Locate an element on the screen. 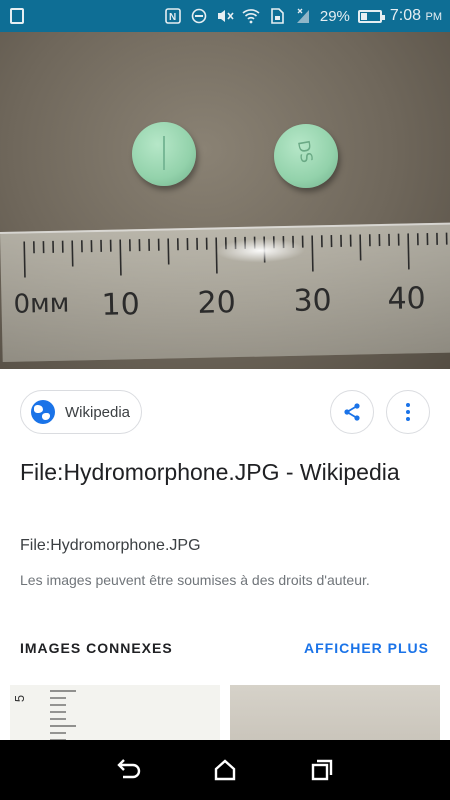  result-title: File:Hydromorphone.JPG - Wikipedia is located at coordinates (225, 472).